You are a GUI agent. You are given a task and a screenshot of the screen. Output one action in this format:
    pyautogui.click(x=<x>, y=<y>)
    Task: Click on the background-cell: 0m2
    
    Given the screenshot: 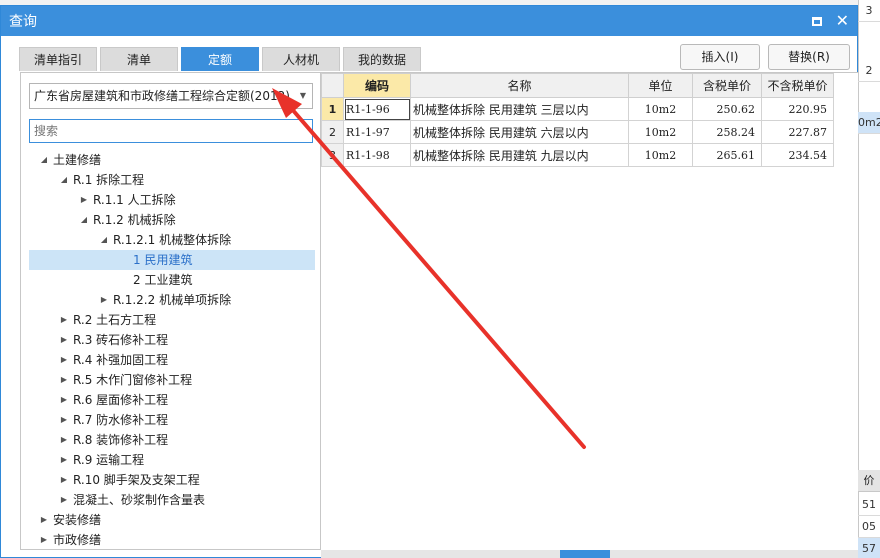 What is the action you would take?
    pyautogui.click(x=869, y=123)
    